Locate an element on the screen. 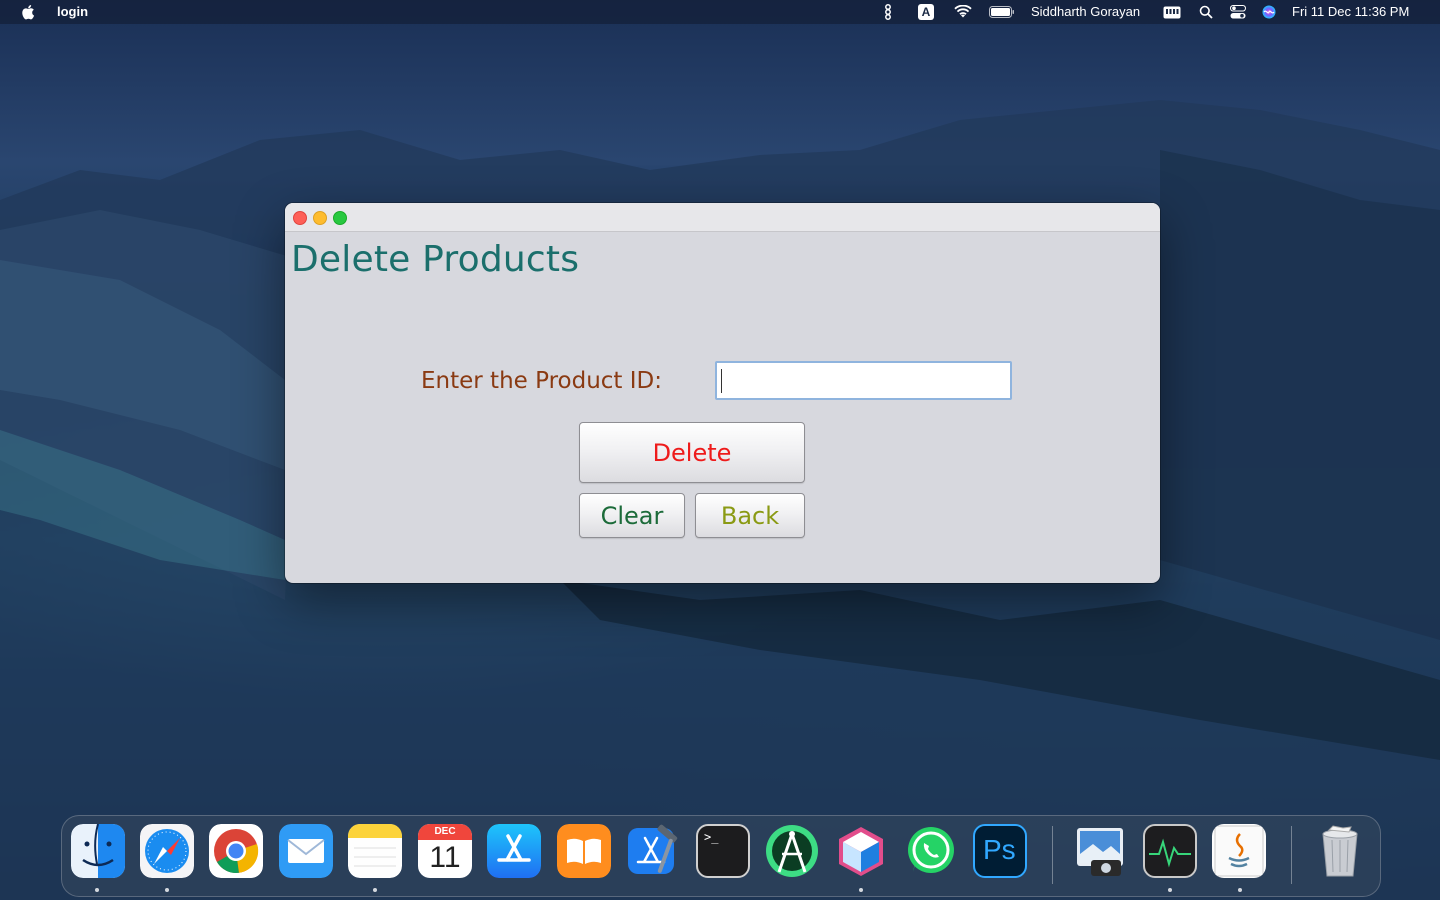  photoshop-icon: Ps is located at coordinates (1000, 851).